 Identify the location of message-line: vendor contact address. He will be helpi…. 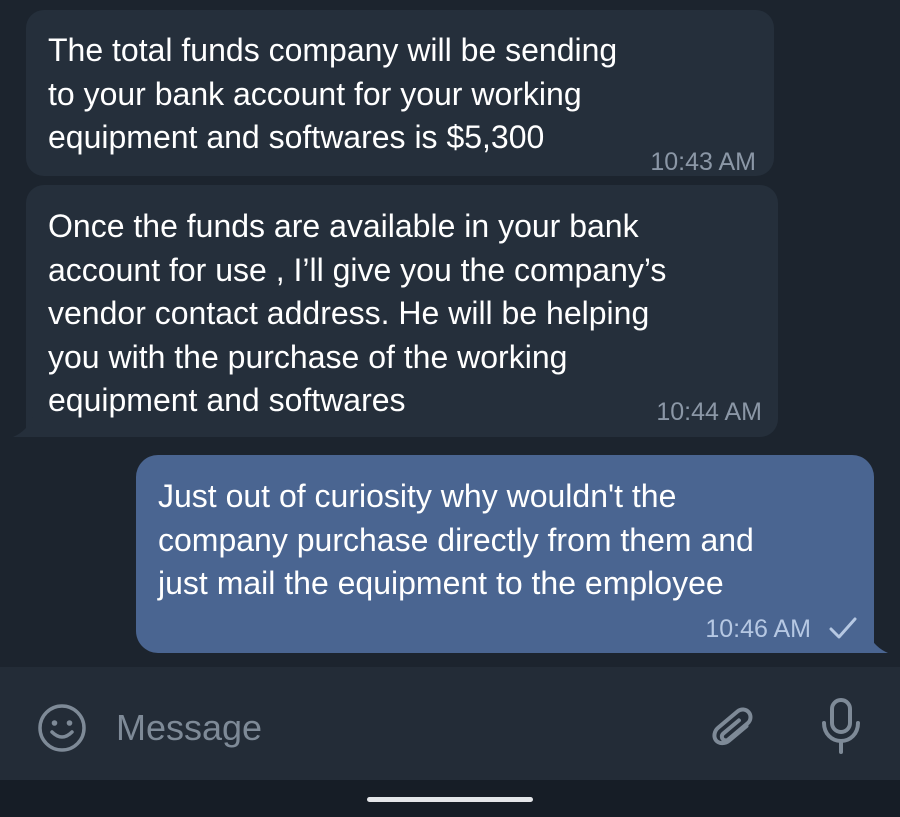
(349, 313).